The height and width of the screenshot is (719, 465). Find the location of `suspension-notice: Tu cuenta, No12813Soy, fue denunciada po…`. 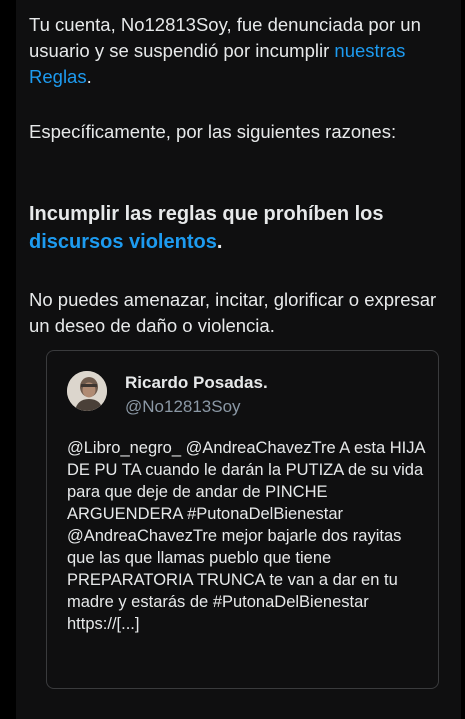

suspension-notice: Tu cuenta, No12813Soy, fue denunciada po… is located at coordinates (229, 51).